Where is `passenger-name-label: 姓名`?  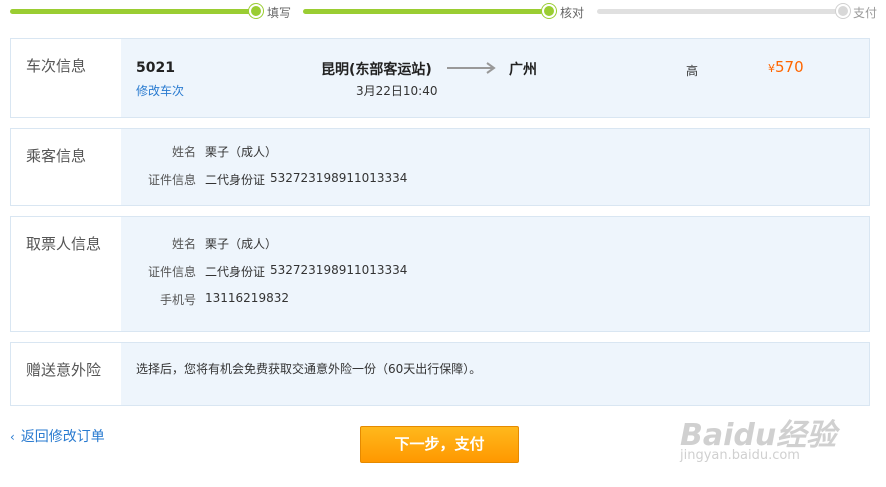
passenger-name-label: 姓名 is located at coordinates (183, 152).